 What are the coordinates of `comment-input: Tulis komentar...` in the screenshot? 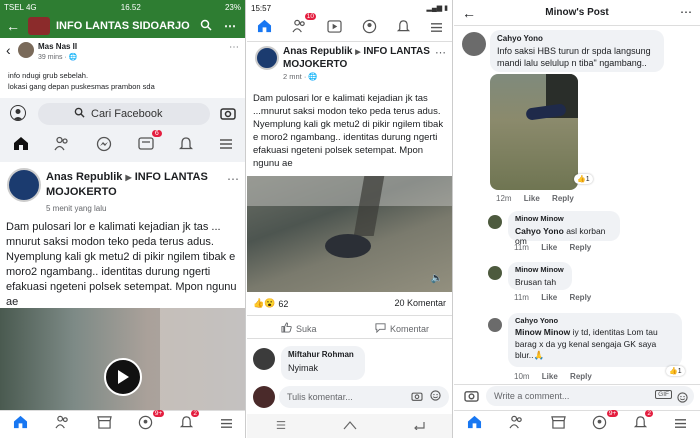 It's located at (364, 397).